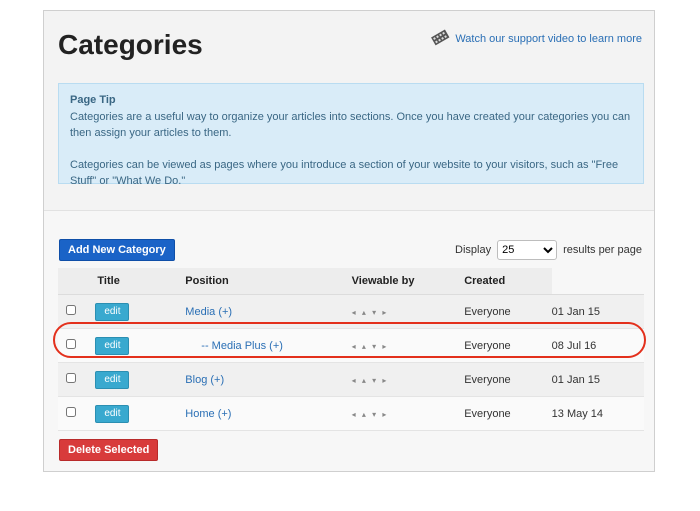 Image resolution: width=700 pixels, height=511 pixels. Describe the element at coordinates (527, 250) in the screenshot. I see `results-per-page-select: 25` at that location.